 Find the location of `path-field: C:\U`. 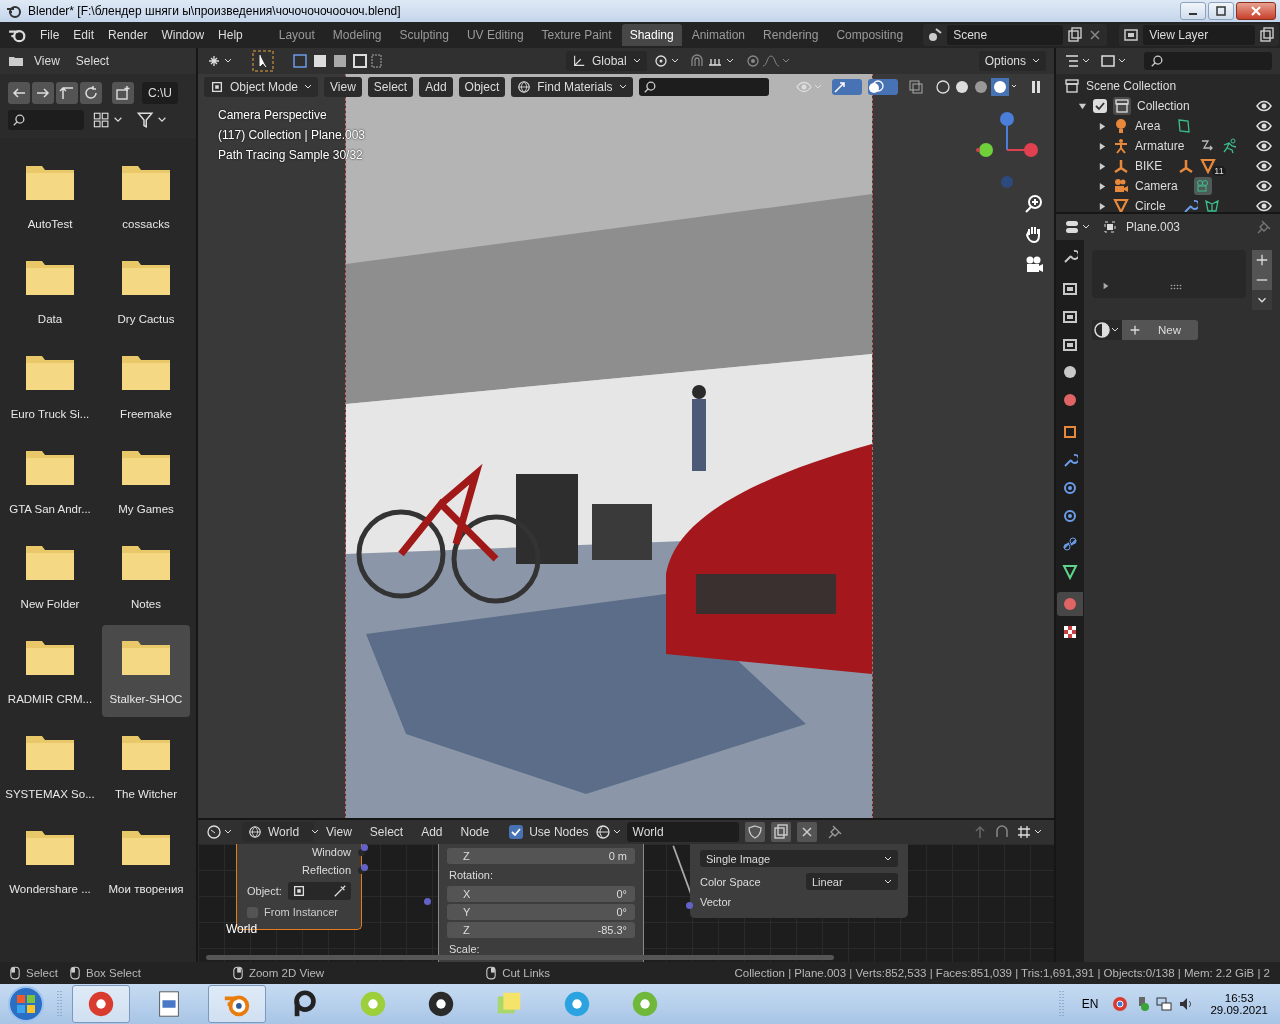

path-field: C:\U is located at coordinates (160, 93).